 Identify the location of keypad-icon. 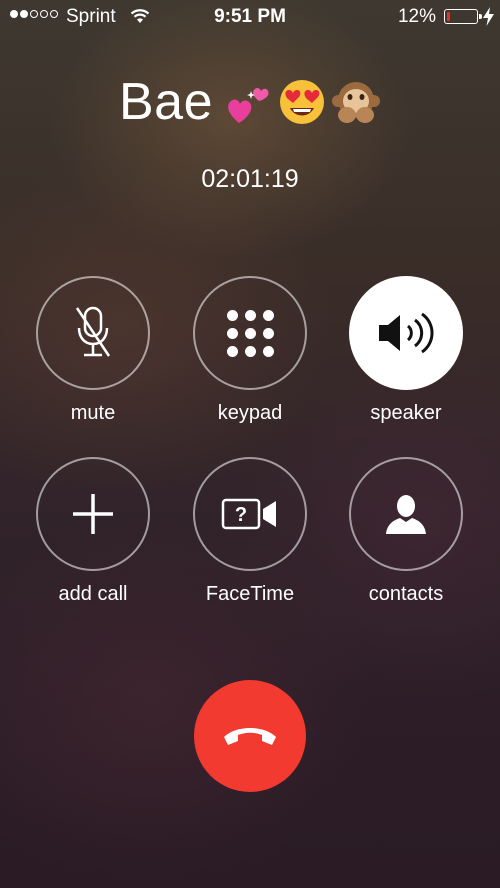
(250, 333).